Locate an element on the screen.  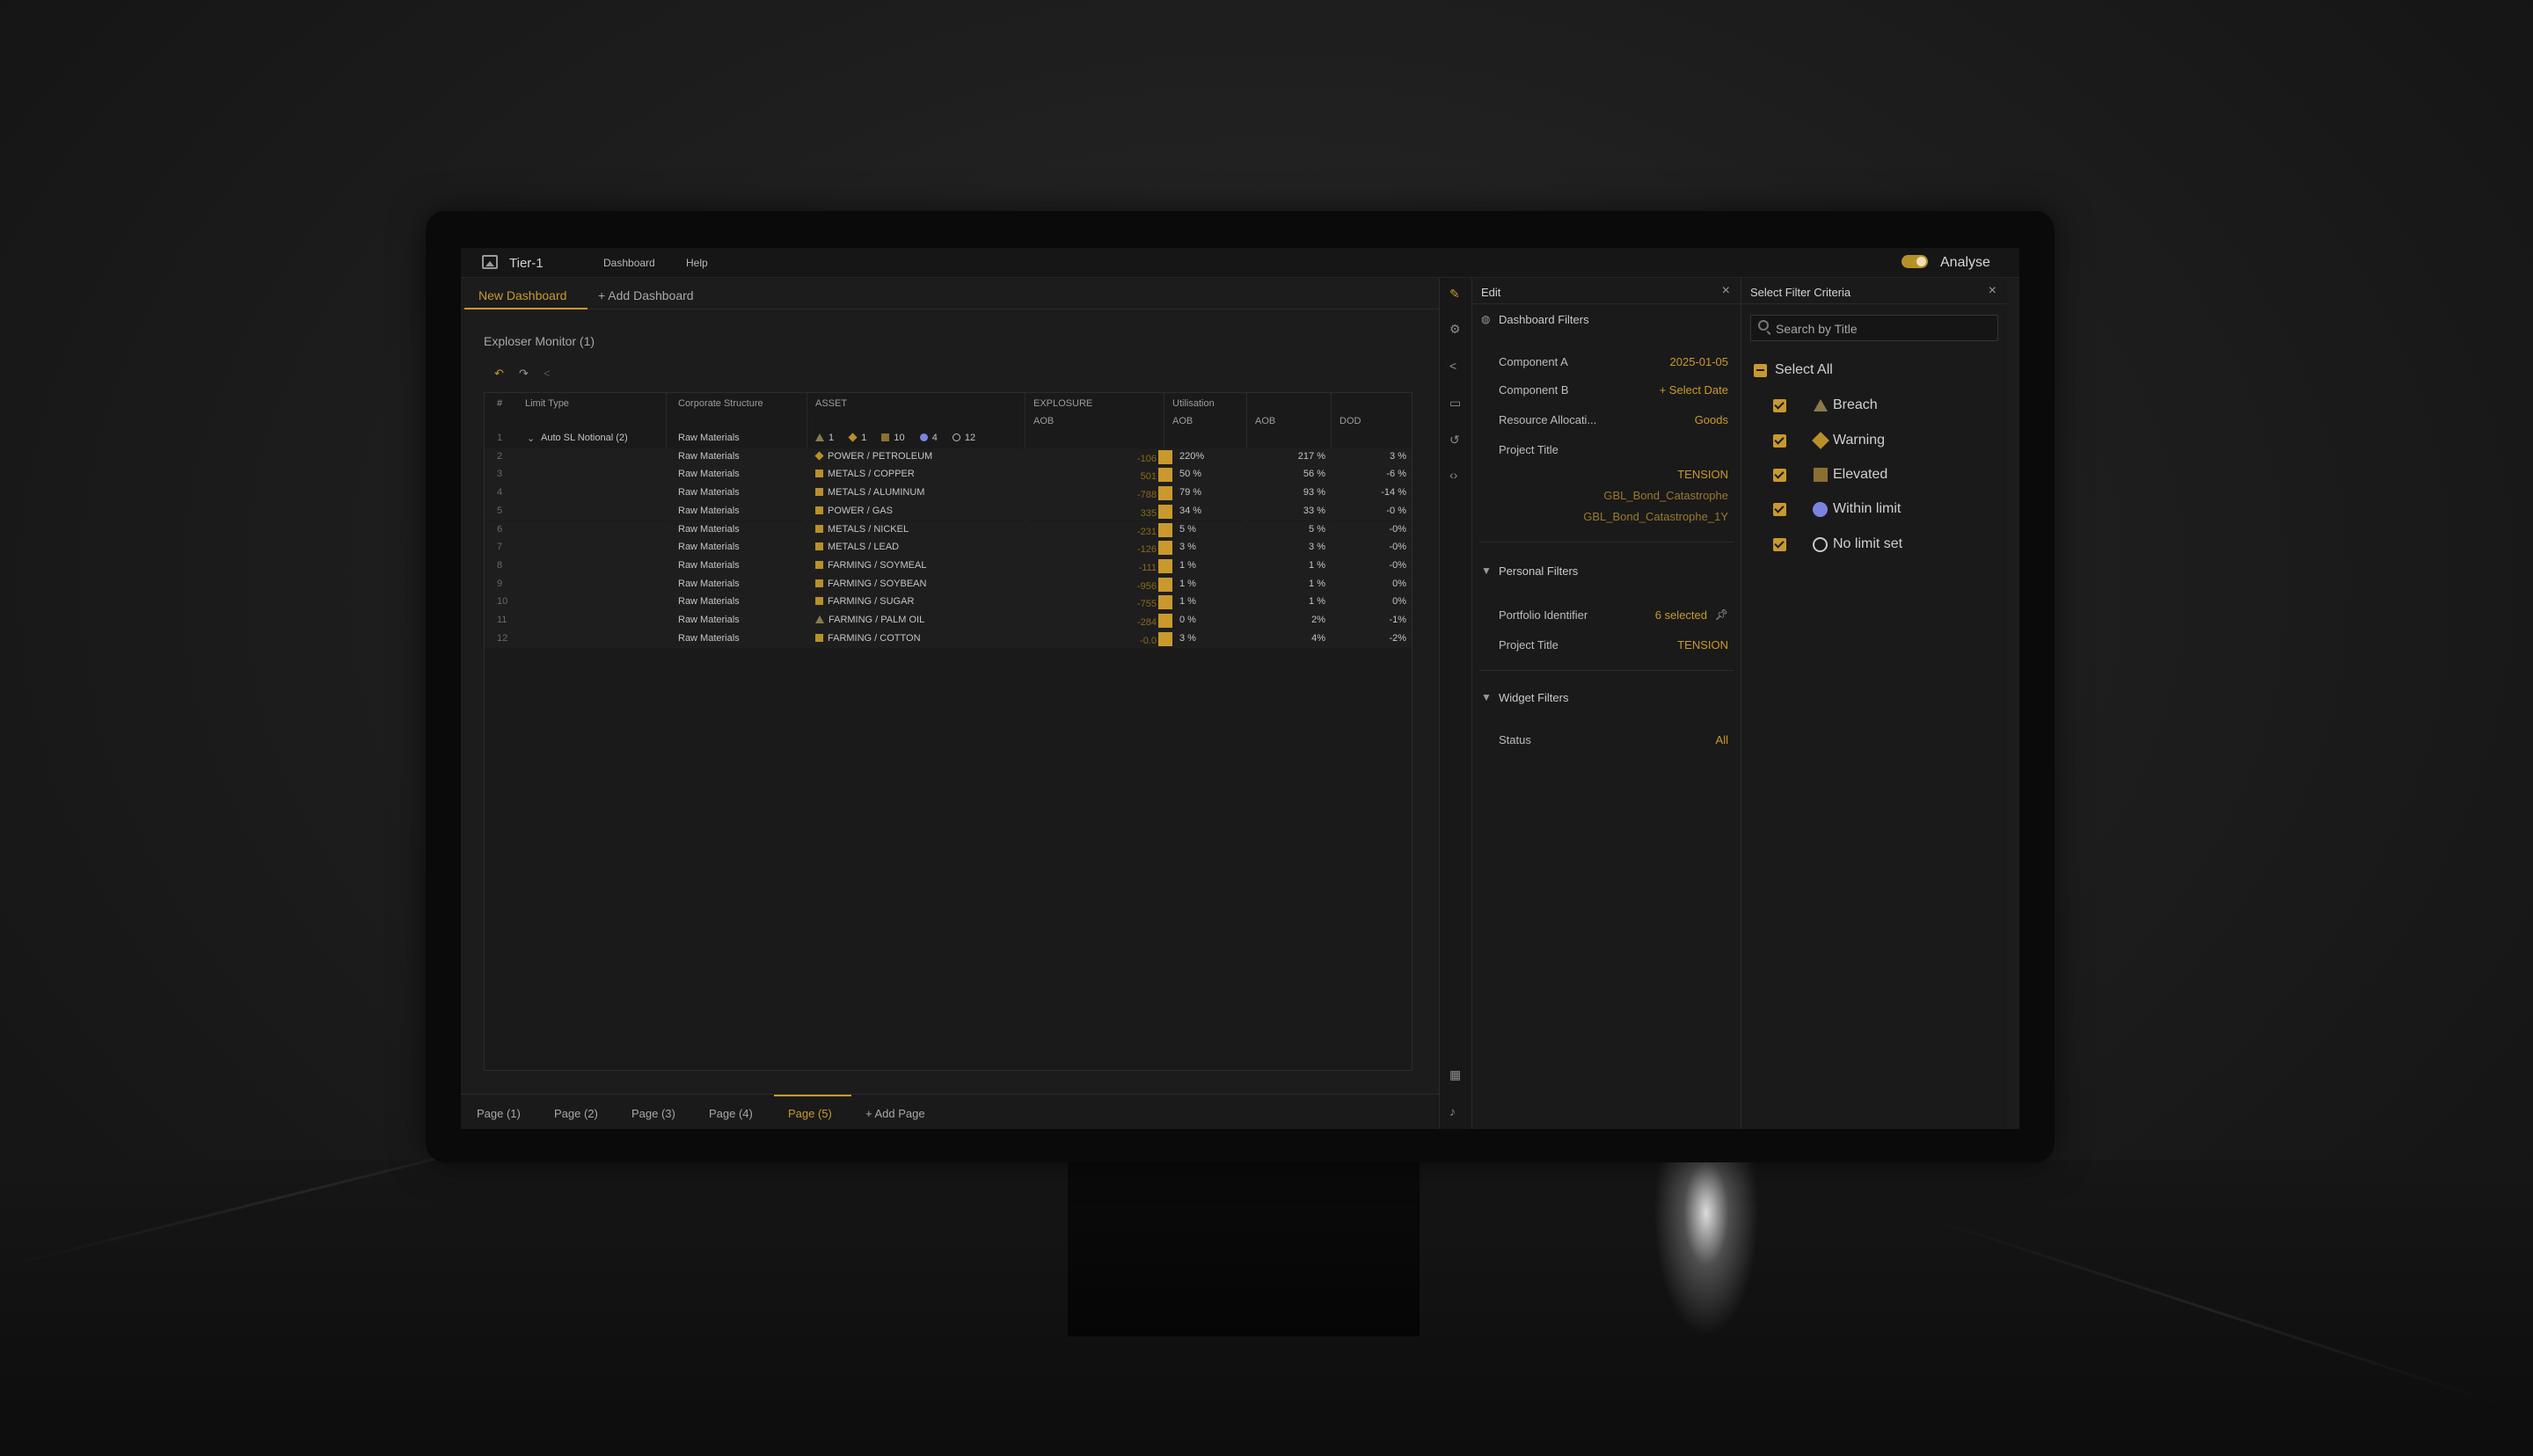
personal-filters-title: Personal Filters is located at coordinates (1538, 571).